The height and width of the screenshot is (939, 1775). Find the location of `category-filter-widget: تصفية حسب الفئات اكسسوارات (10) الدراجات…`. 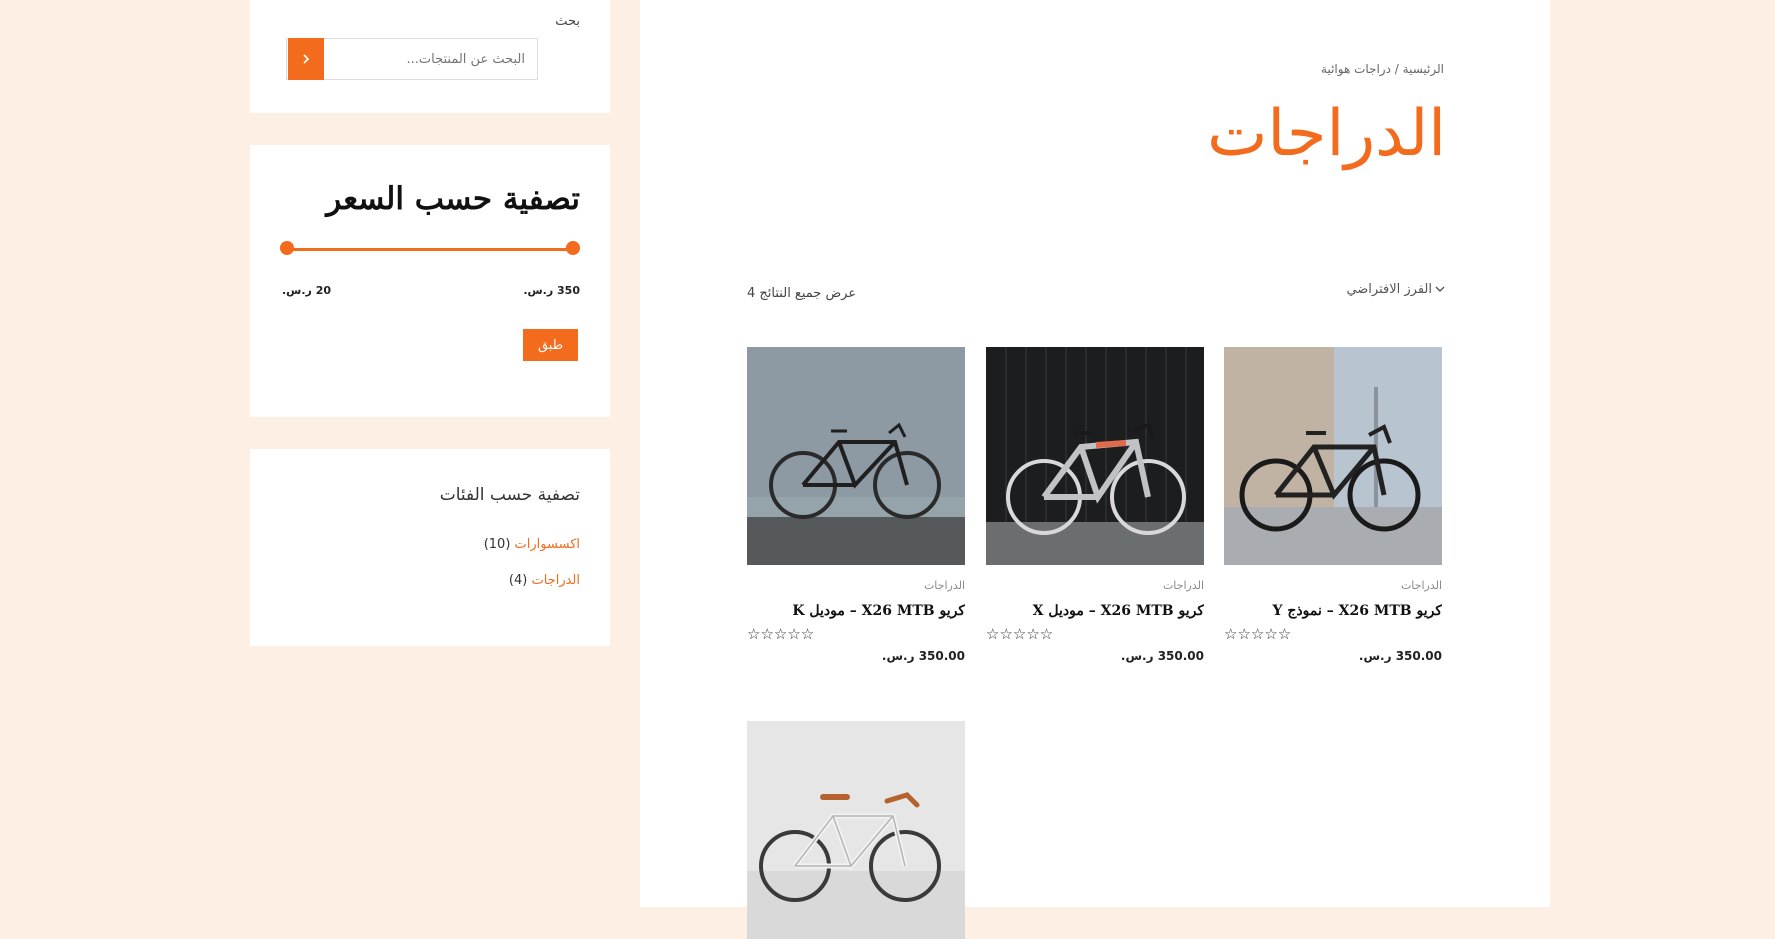

category-filter-widget: تصفية حسب الفئات اكسسوارات (10) الدراجات… is located at coordinates (430, 547).